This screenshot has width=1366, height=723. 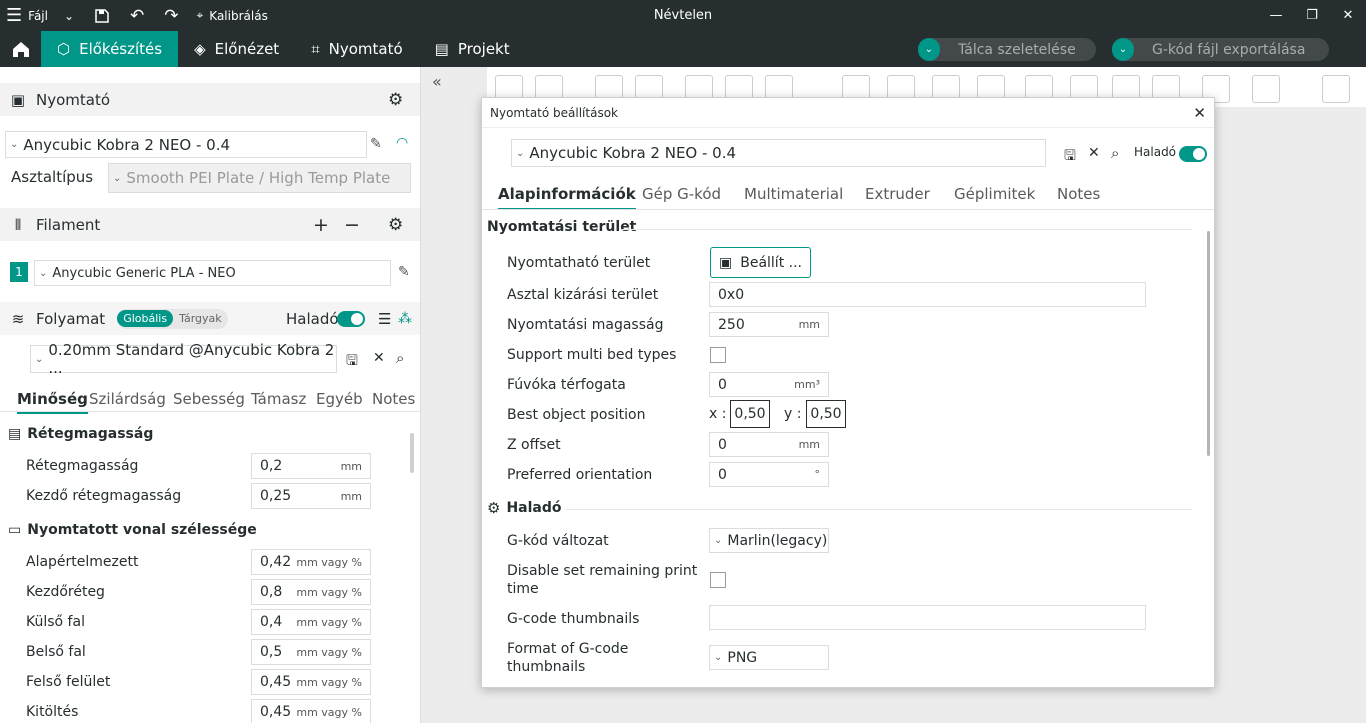 What do you see at coordinates (247, 49) in the screenshot?
I see `tab-preview-label: Előnézet` at bounding box center [247, 49].